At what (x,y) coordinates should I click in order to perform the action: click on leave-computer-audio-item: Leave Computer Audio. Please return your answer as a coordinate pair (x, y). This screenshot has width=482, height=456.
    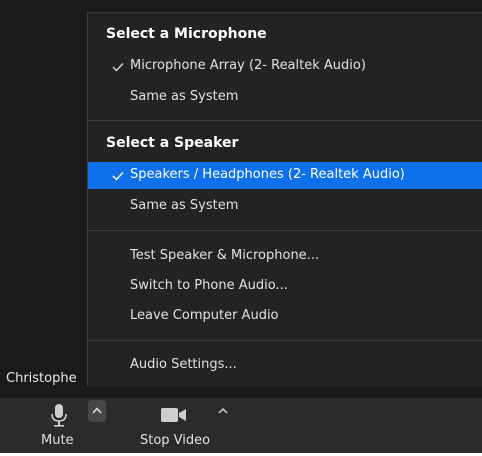
    Looking at the image, I should click on (285, 316).